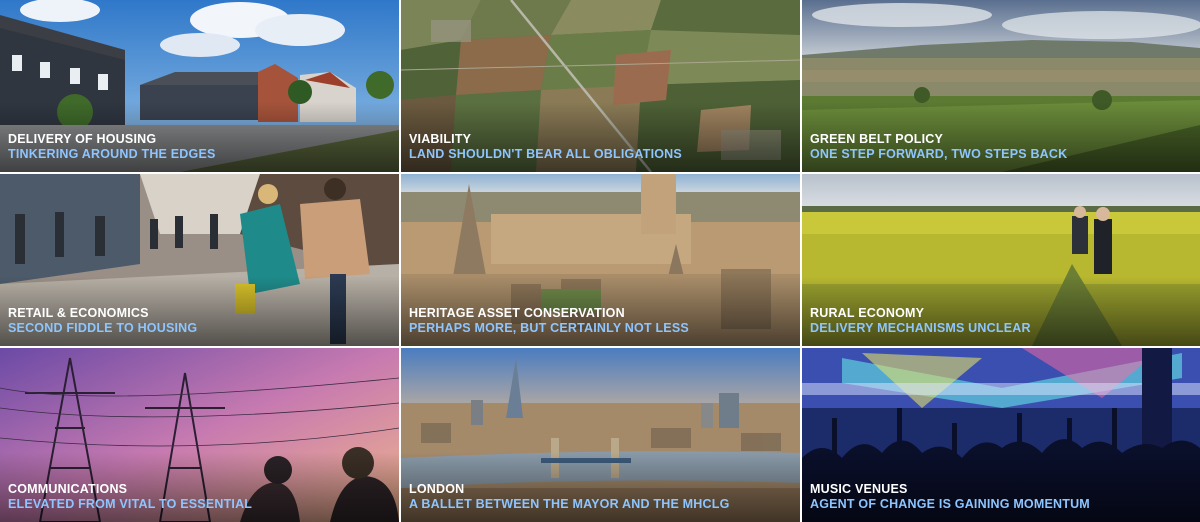 The height and width of the screenshot is (522, 1200). What do you see at coordinates (78, 313) in the screenshot?
I see `tile-title: RETAIL & ECONOMICS` at bounding box center [78, 313].